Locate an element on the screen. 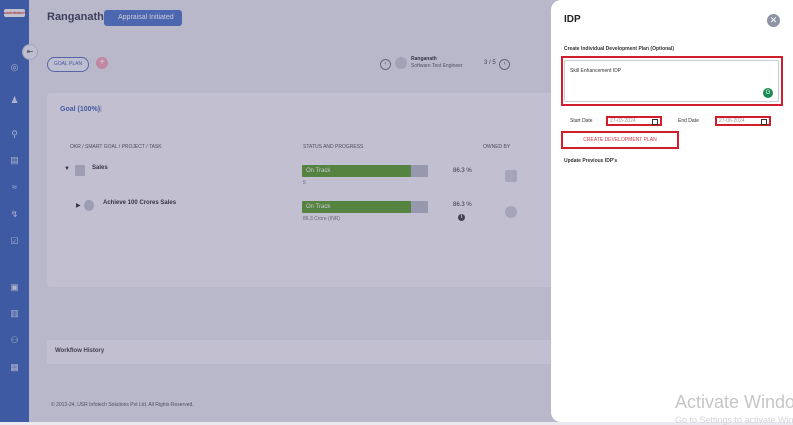 The width and height of the screenshot is (793, 425). grammar-assistant-icon: G is located at coordinates (768, 93).